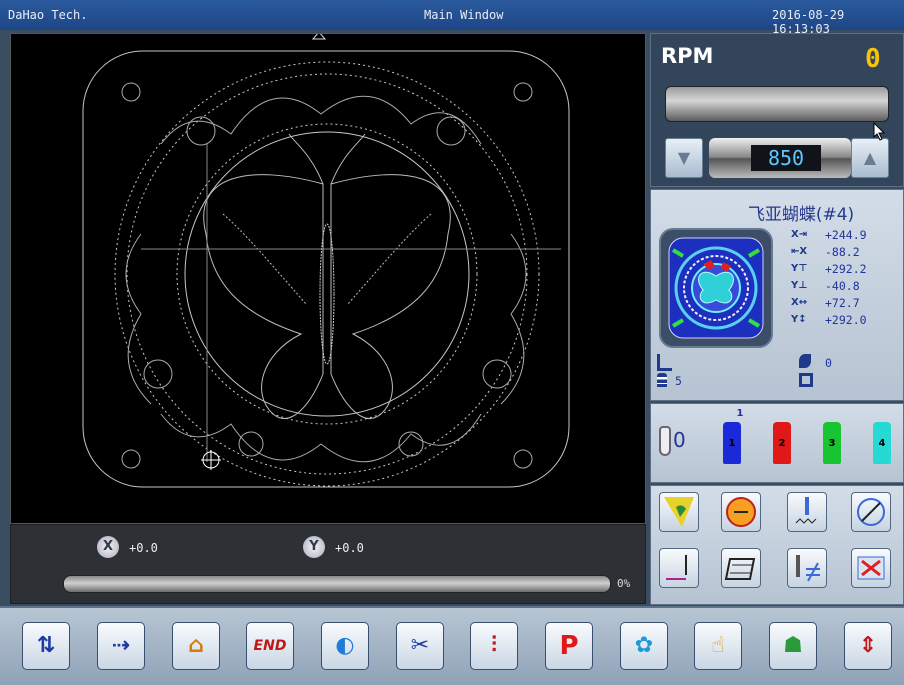 The height and width of the screenshot is (685, 904). Describe the element at coordinates (799, 285) in the screenshot. I see `y-min-icon: Y⊥` at that location.